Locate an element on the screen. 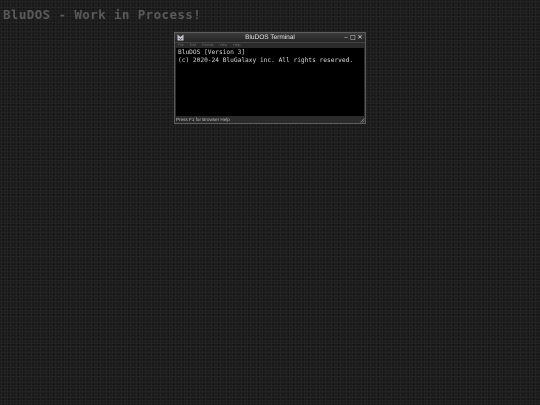 Image resolution: width=540 pixels, height=405 pixels. status-text: Press F1 for Browser Help is located at coordinates (203, 119).